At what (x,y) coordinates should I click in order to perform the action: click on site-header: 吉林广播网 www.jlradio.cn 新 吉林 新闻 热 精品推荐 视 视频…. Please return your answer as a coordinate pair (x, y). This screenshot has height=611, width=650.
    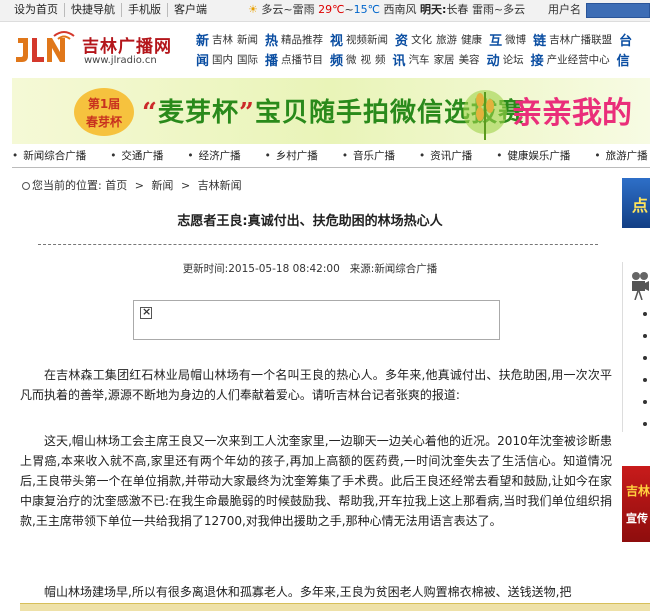
    Looking at the image, I should click on (325, 48).